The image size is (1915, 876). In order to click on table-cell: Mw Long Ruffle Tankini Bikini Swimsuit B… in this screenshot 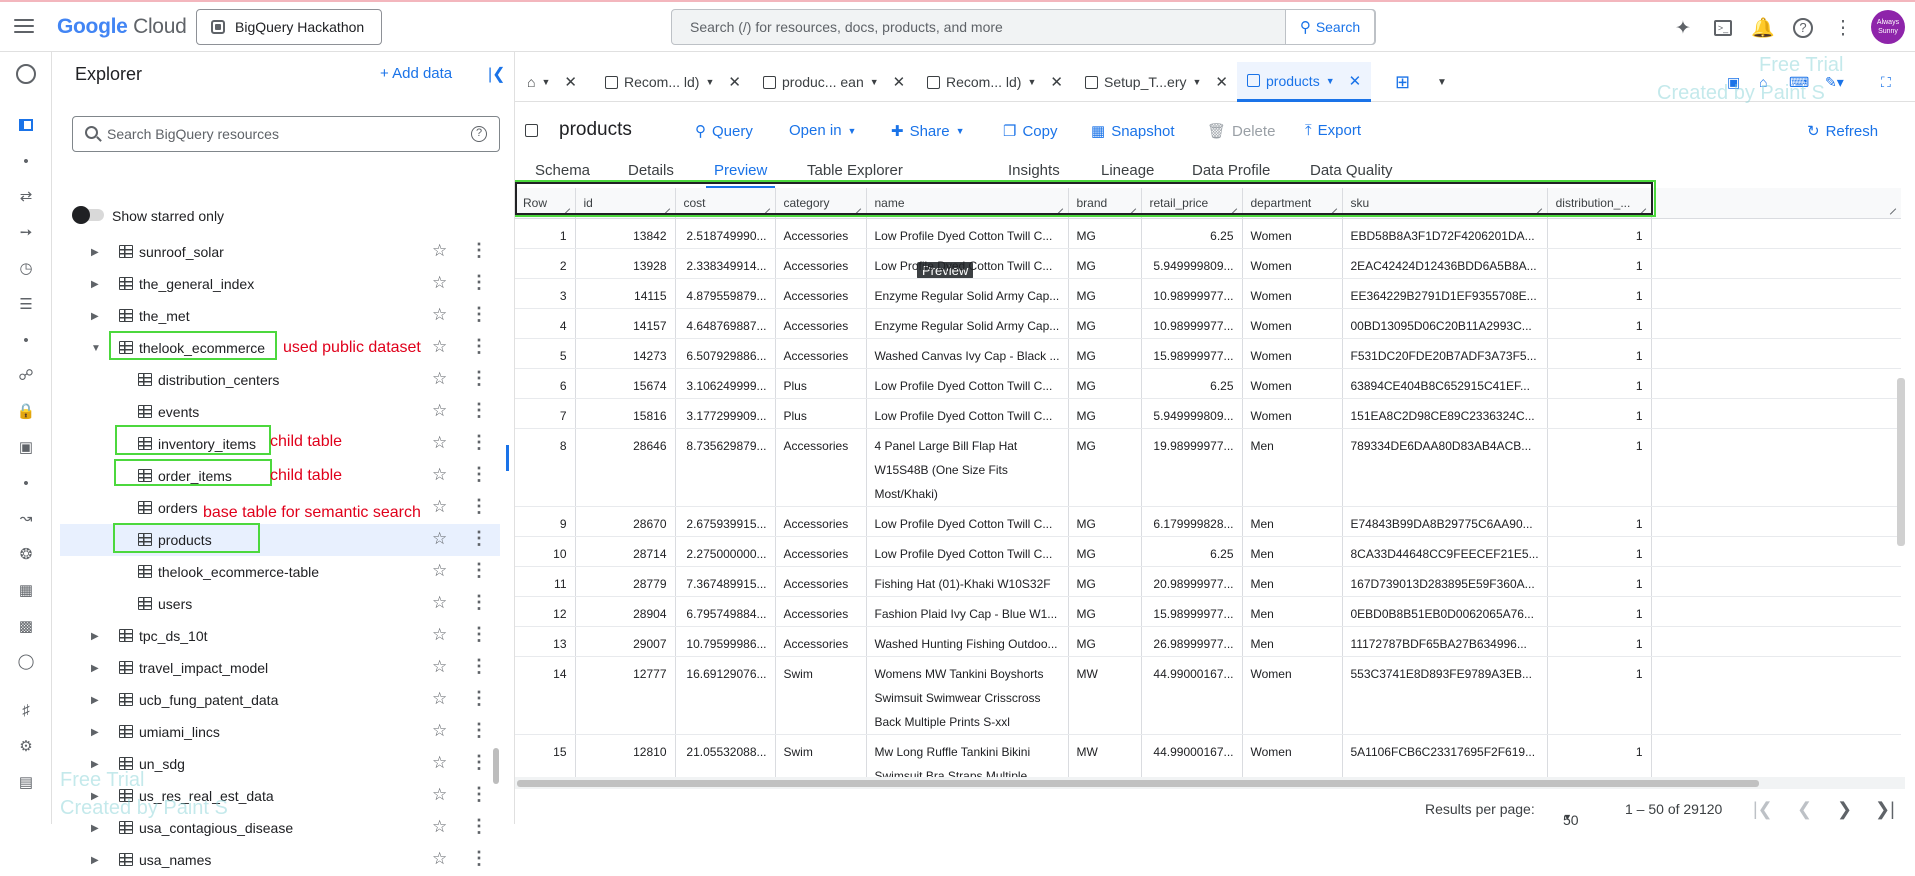, I will do `click(967, 756)`.